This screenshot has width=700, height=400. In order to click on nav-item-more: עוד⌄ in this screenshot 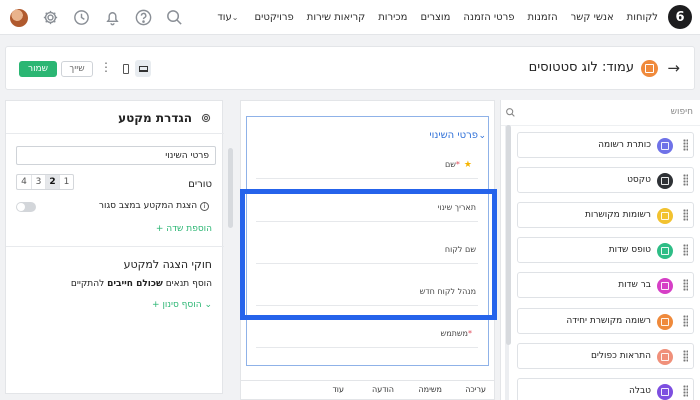, I will do `click(229, 17)`.